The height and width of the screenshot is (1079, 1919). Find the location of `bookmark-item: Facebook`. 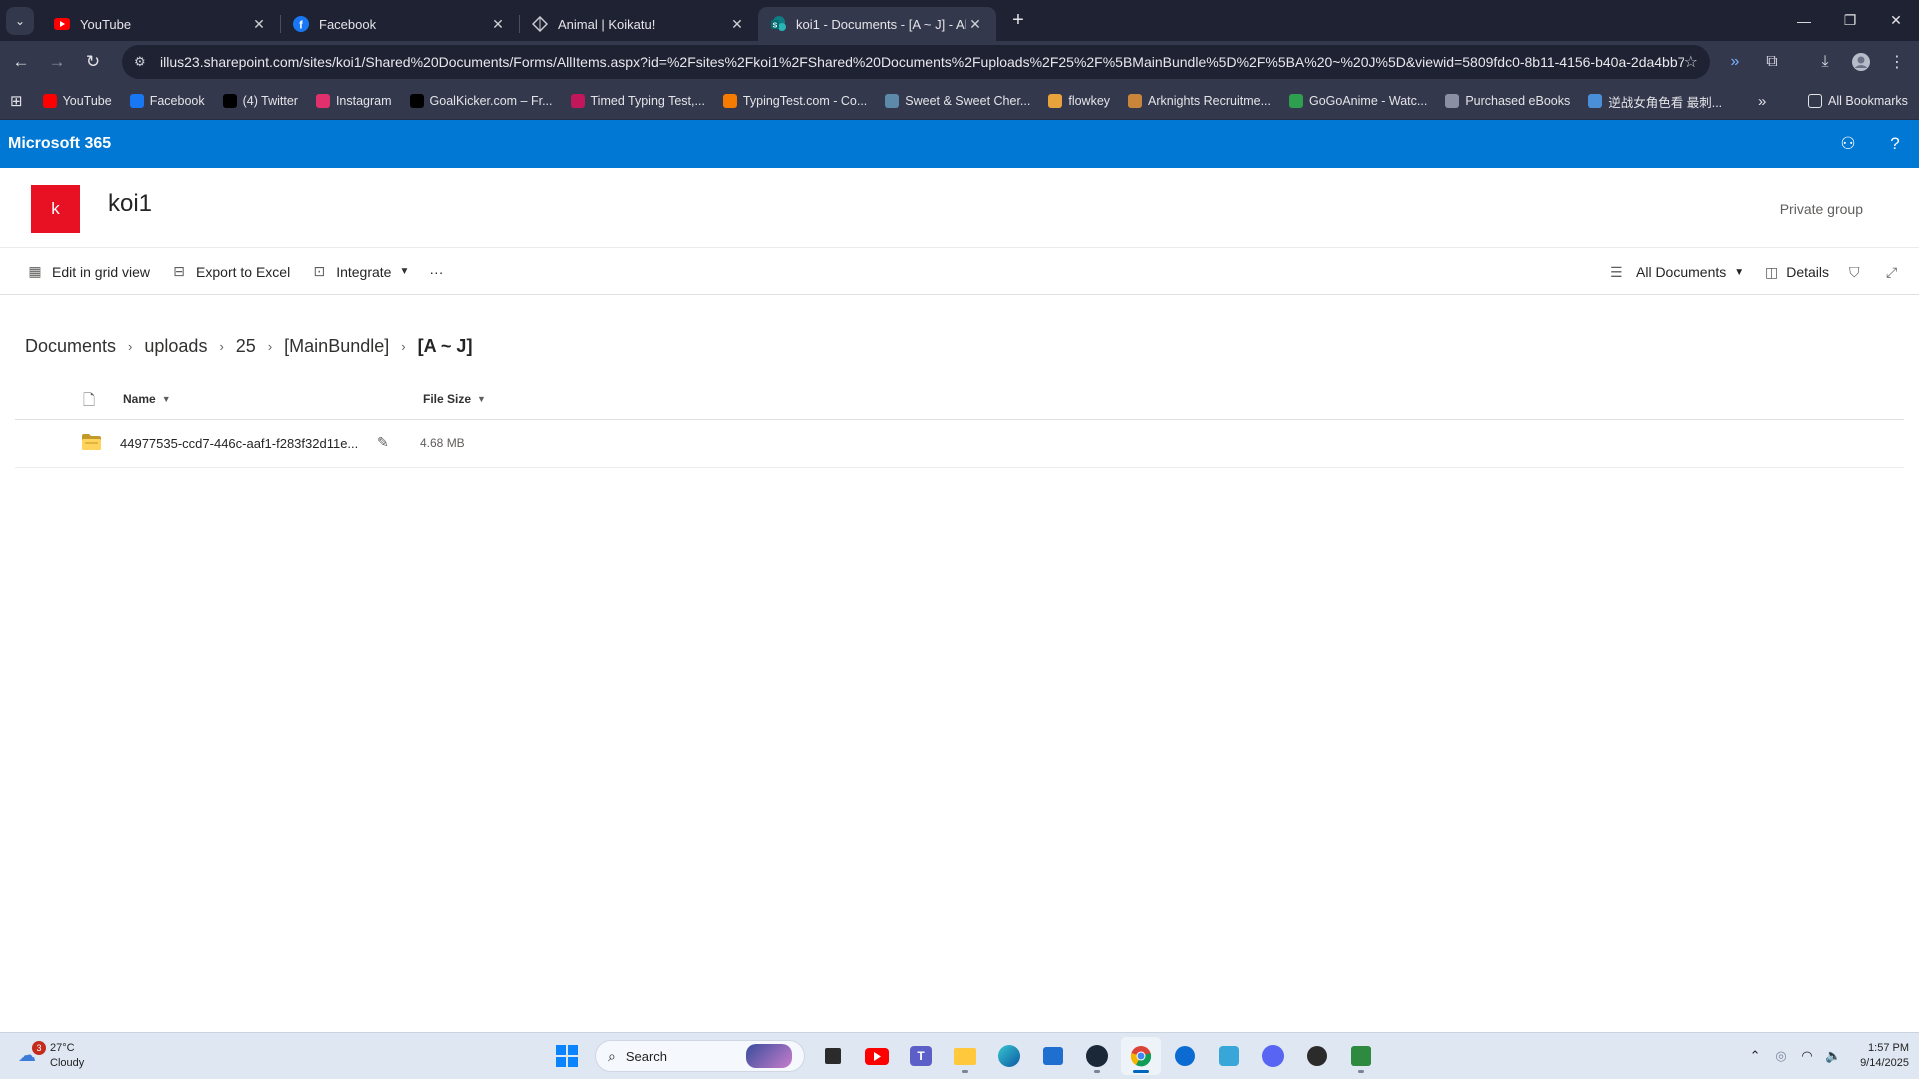

bookmark-item: Facebook is located at coordinates (167, 101).